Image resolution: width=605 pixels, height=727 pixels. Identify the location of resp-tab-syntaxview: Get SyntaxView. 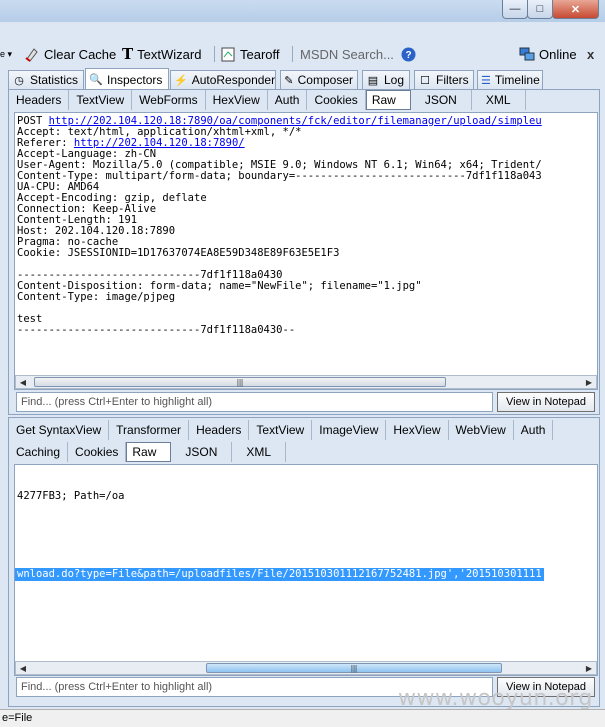
(59, 430).